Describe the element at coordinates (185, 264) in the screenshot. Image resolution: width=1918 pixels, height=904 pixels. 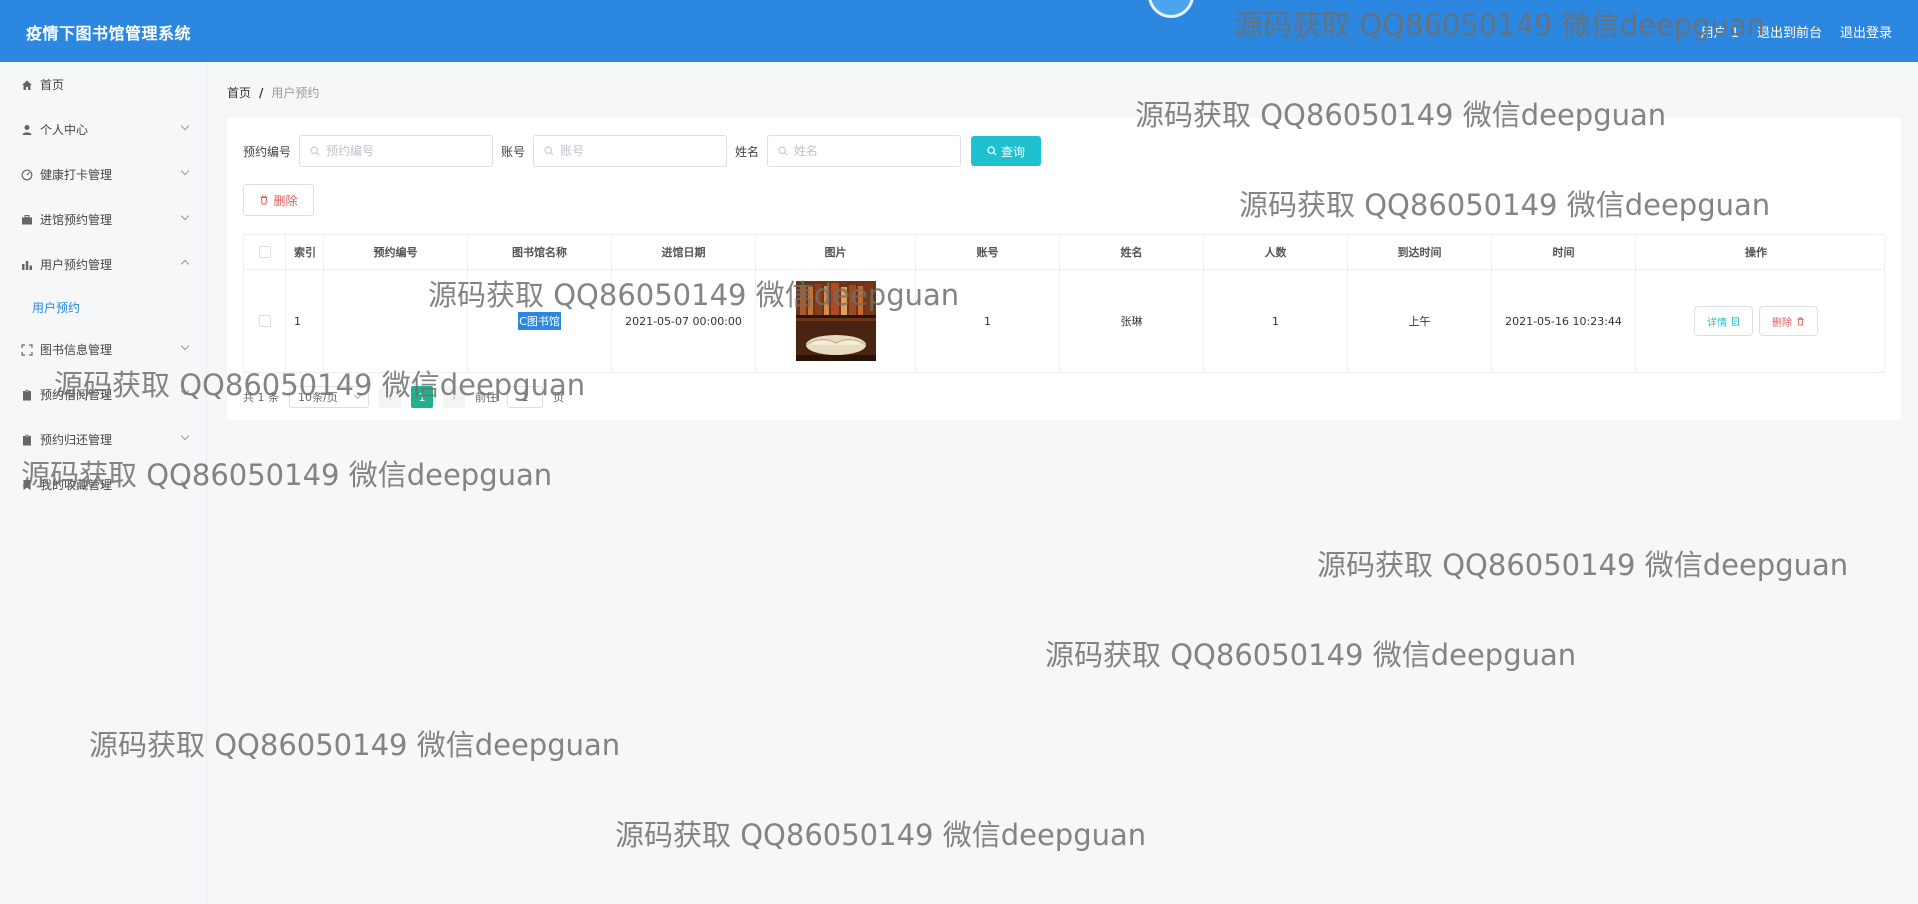
I see `chevron-up-icon` at that location.